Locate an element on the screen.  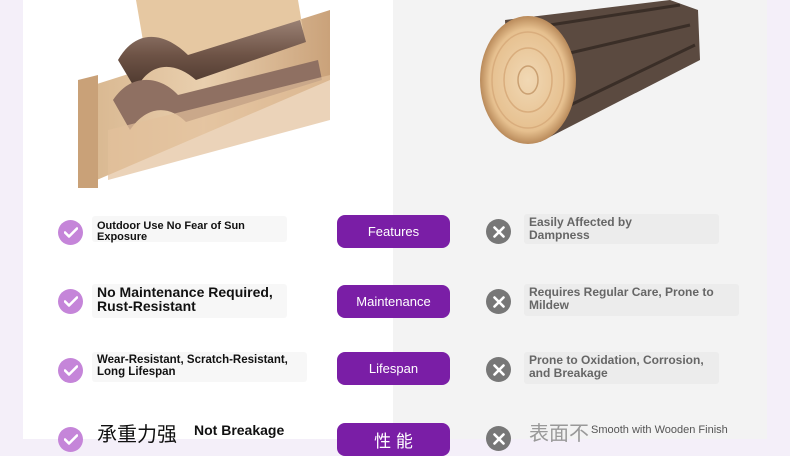
feature-label: Lifespan is located at coordinates (393, 368).